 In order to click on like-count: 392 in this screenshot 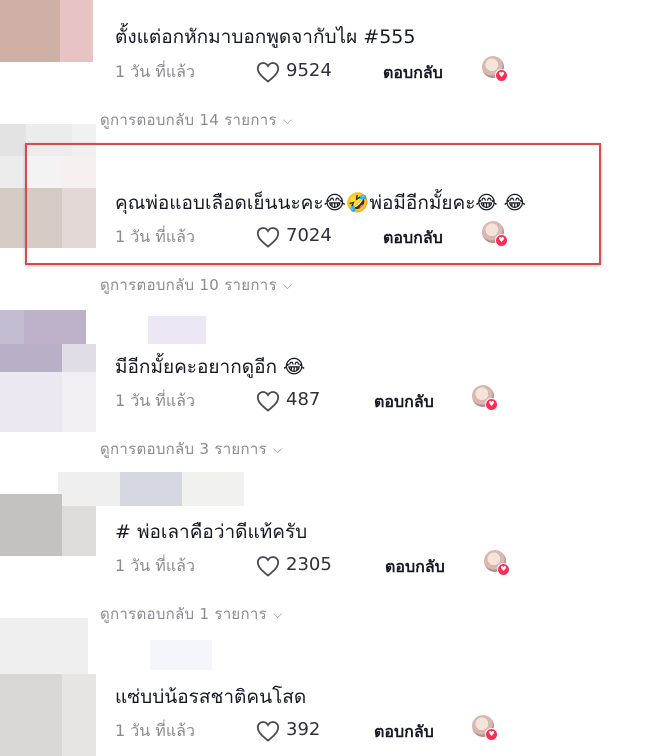, I will do `click(303, 729)`.